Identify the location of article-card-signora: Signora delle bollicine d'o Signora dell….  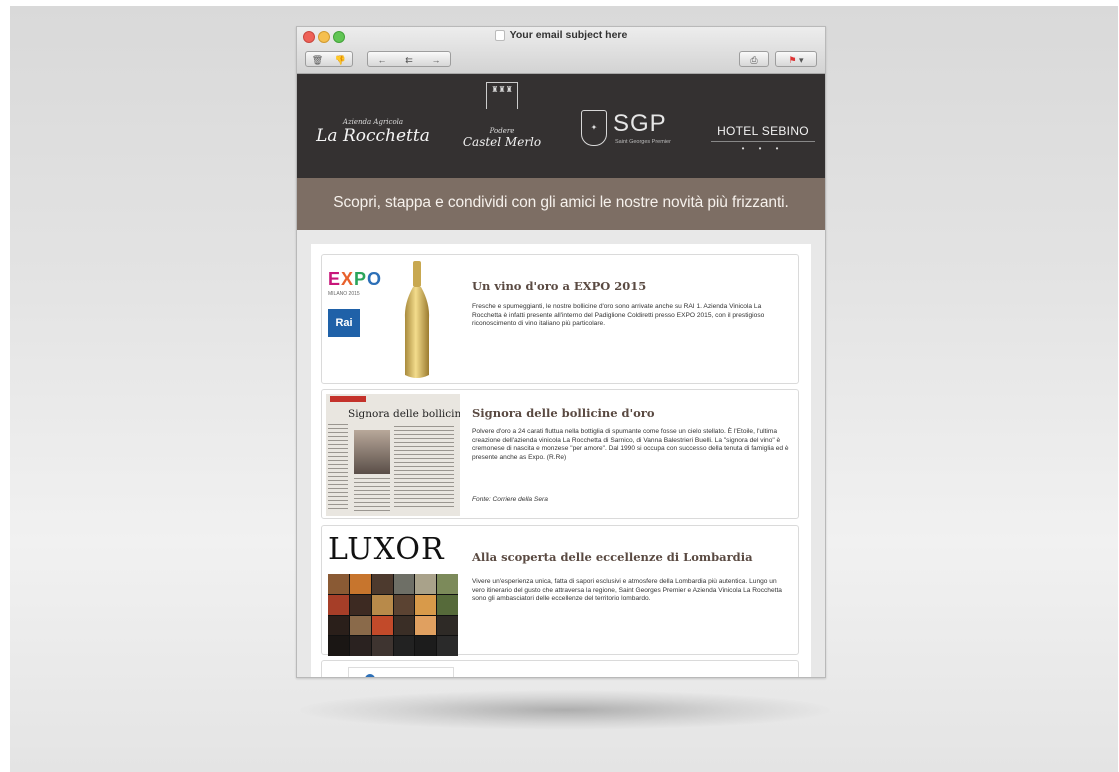
(560, 454).